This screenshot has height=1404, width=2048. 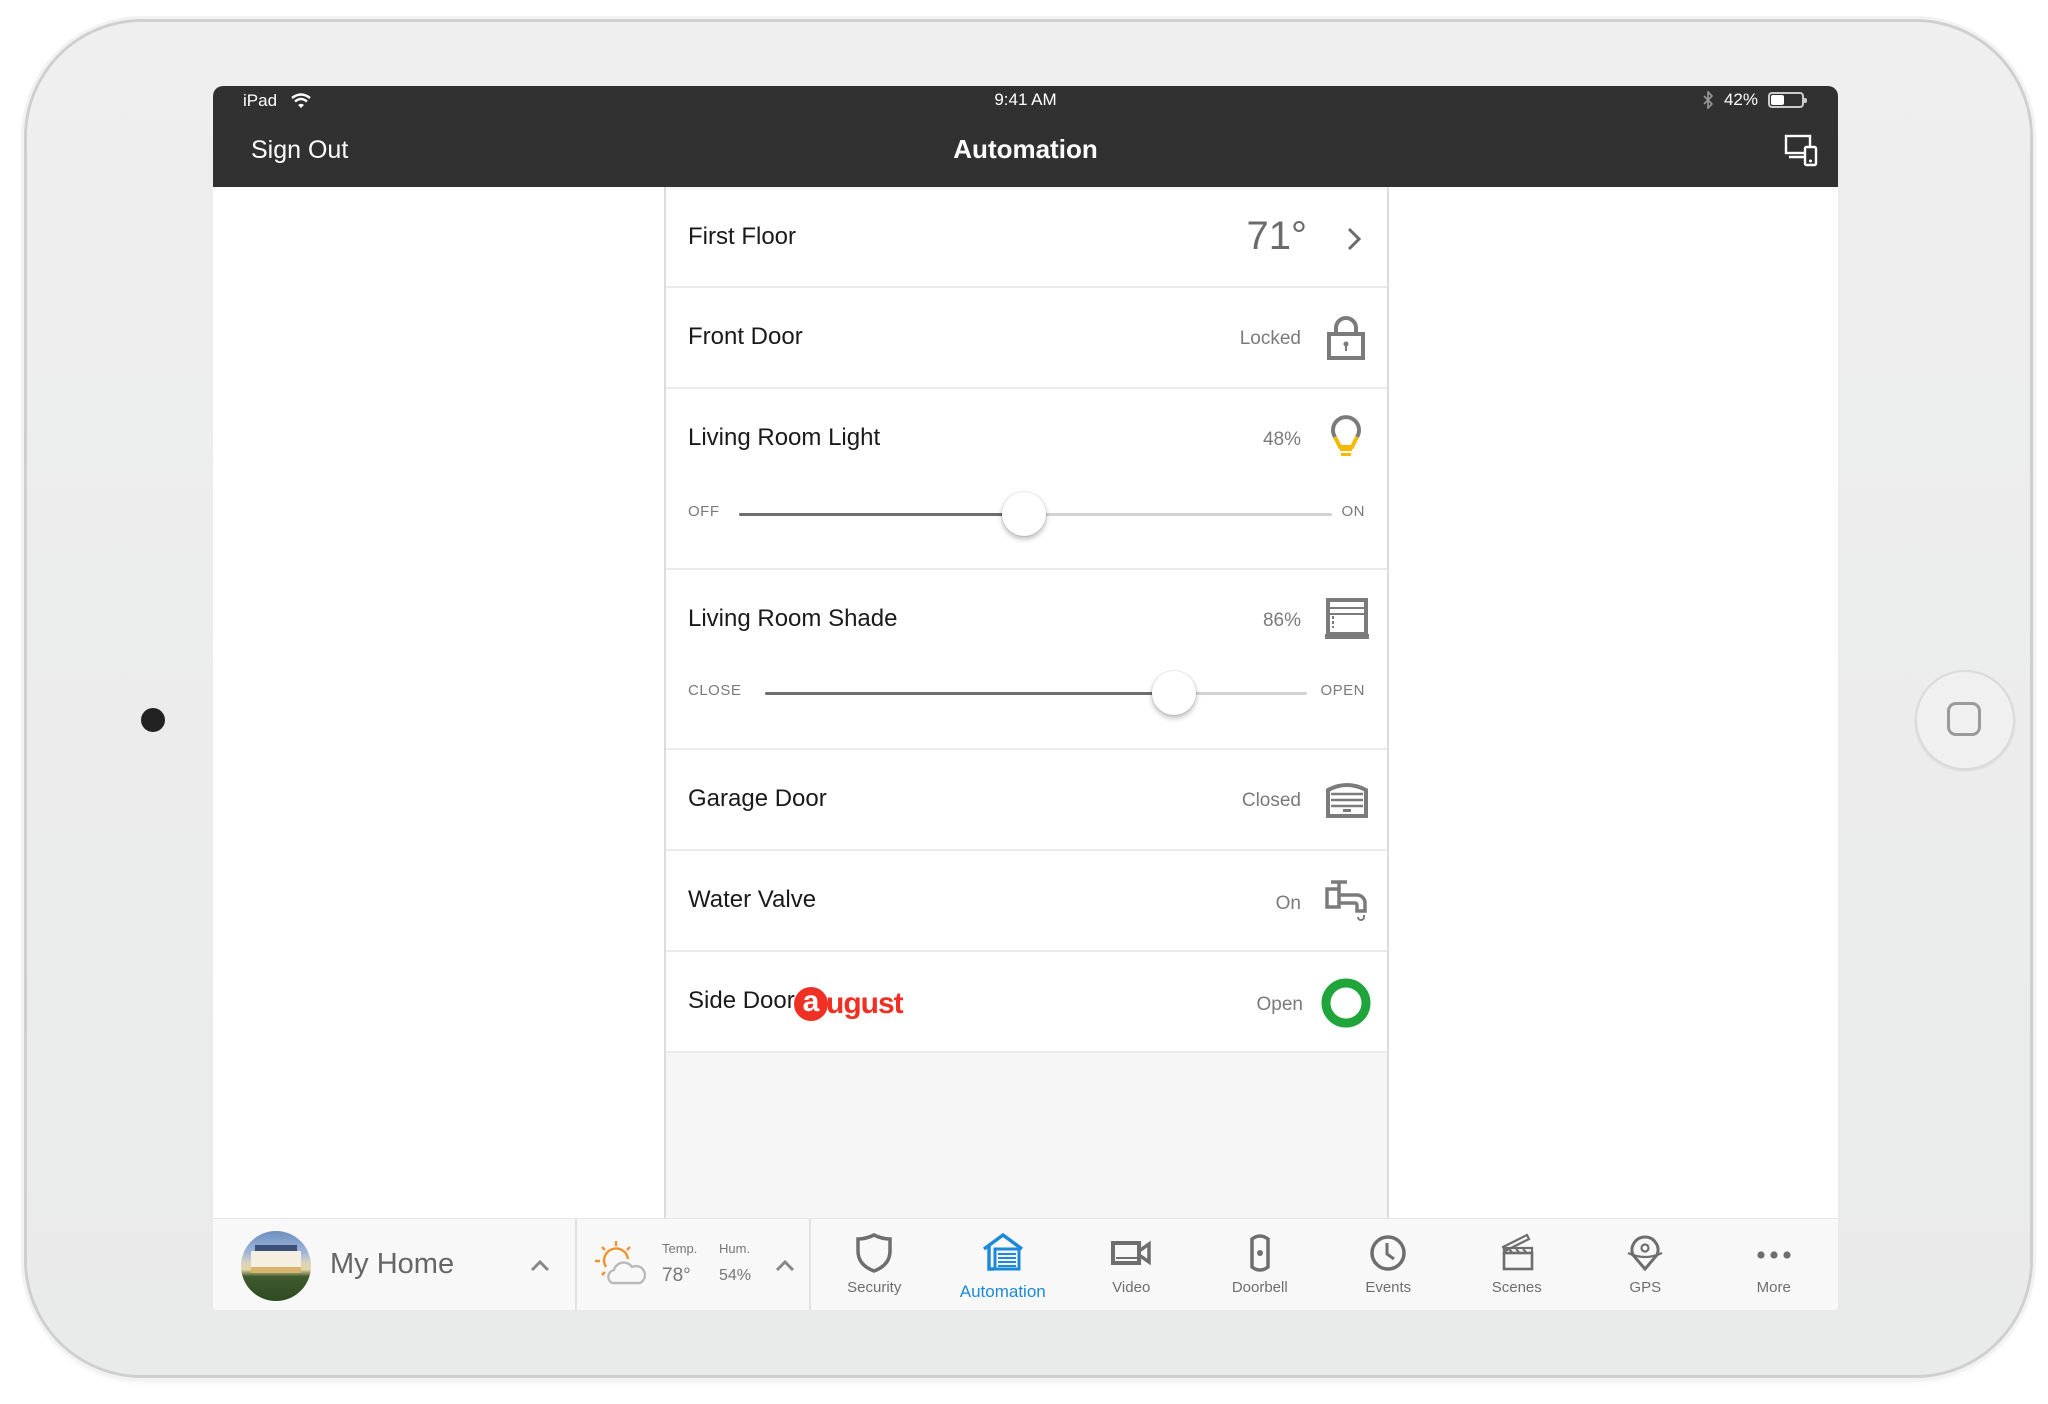 I want to click on clapperboard-icon, so click(x=1517, y=1252).